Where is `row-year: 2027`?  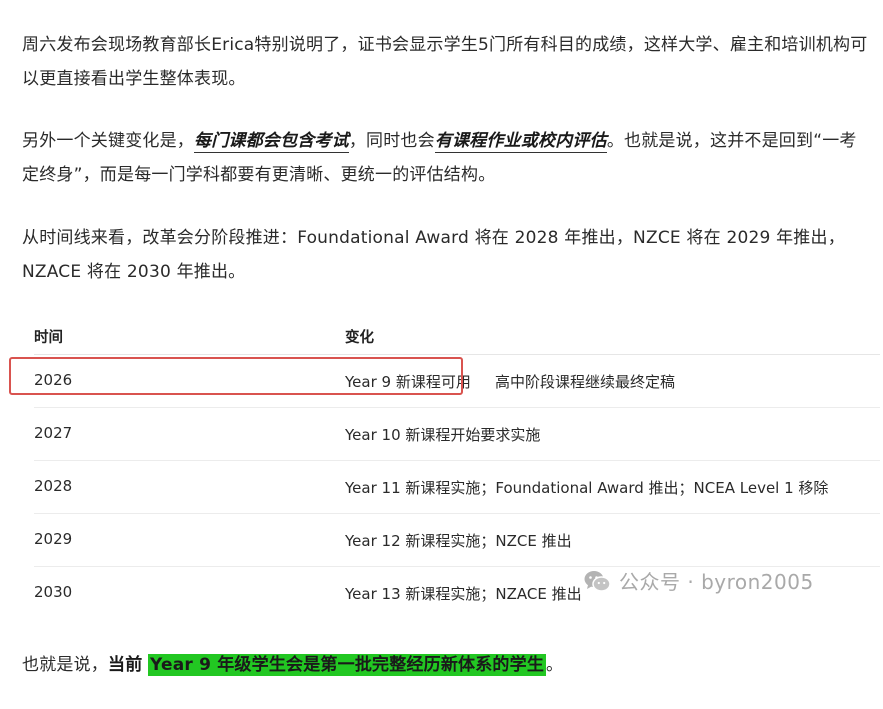
row-year: 2027 is located at coordinates (53, 433).